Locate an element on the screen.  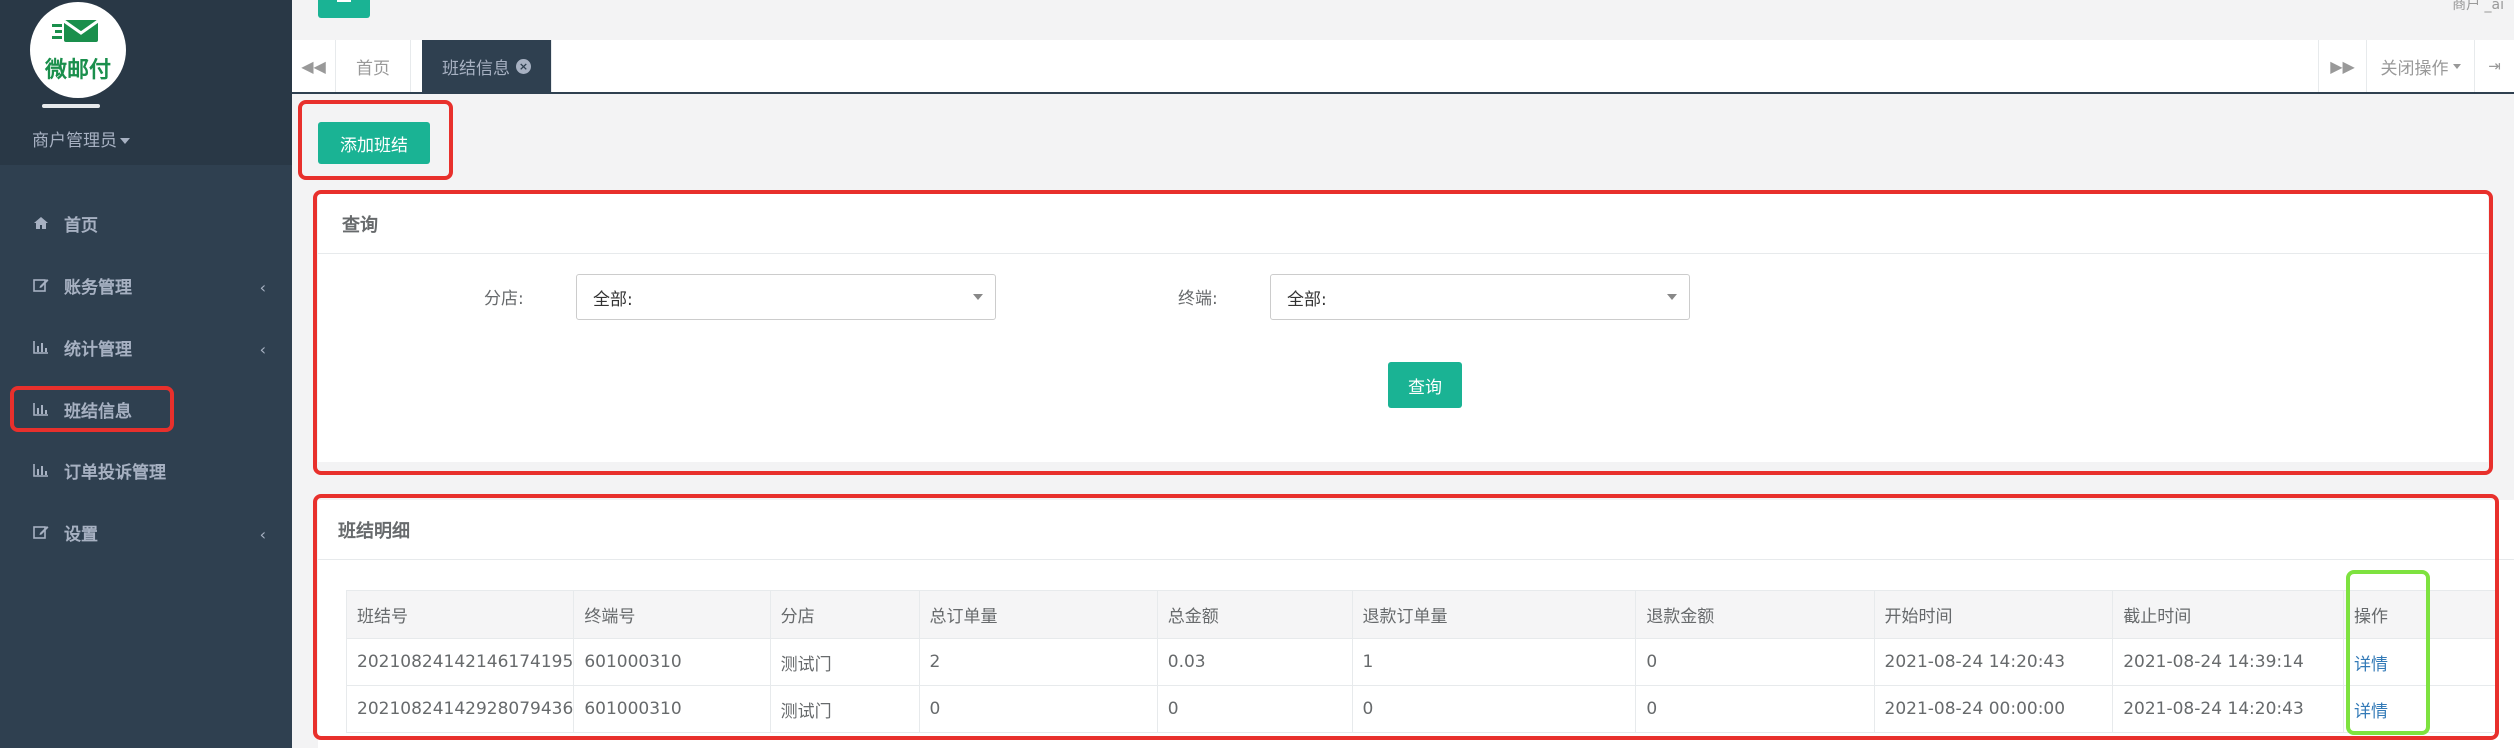
backward-icon: ◀◀ is located at coordinates (313, 66).